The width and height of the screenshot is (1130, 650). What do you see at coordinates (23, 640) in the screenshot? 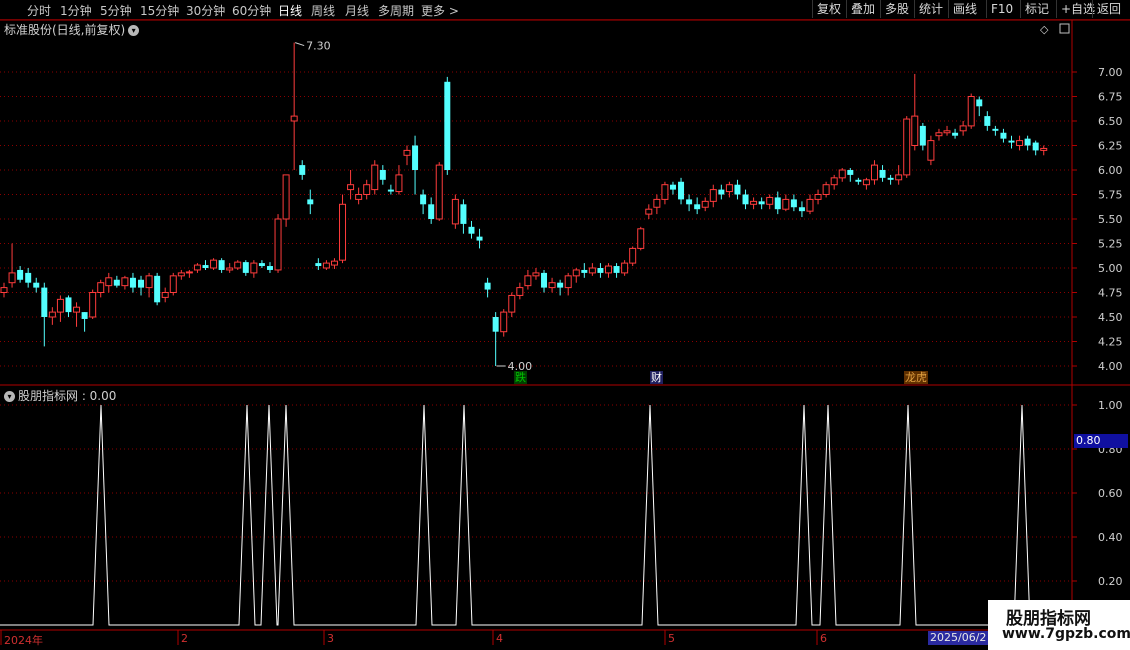
I see `x-axis-label: 2024年` at bounding box center [23, 640].